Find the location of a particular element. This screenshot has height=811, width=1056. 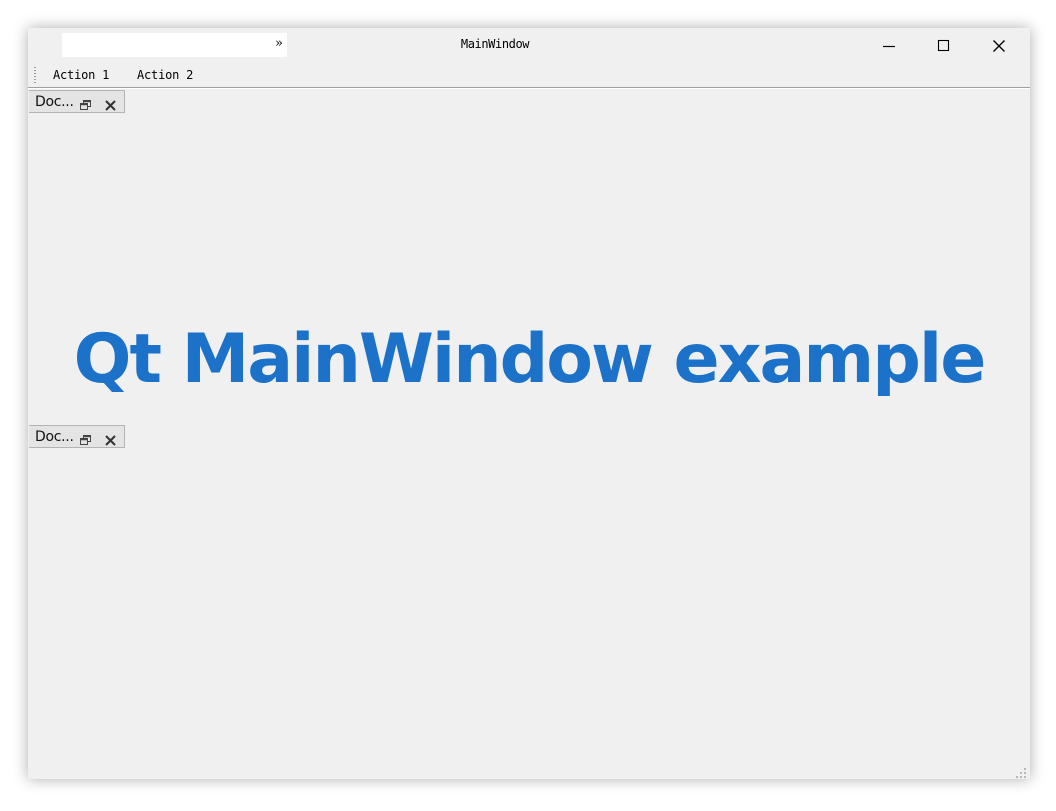

maximize-button is located at coordinates (944, 45).